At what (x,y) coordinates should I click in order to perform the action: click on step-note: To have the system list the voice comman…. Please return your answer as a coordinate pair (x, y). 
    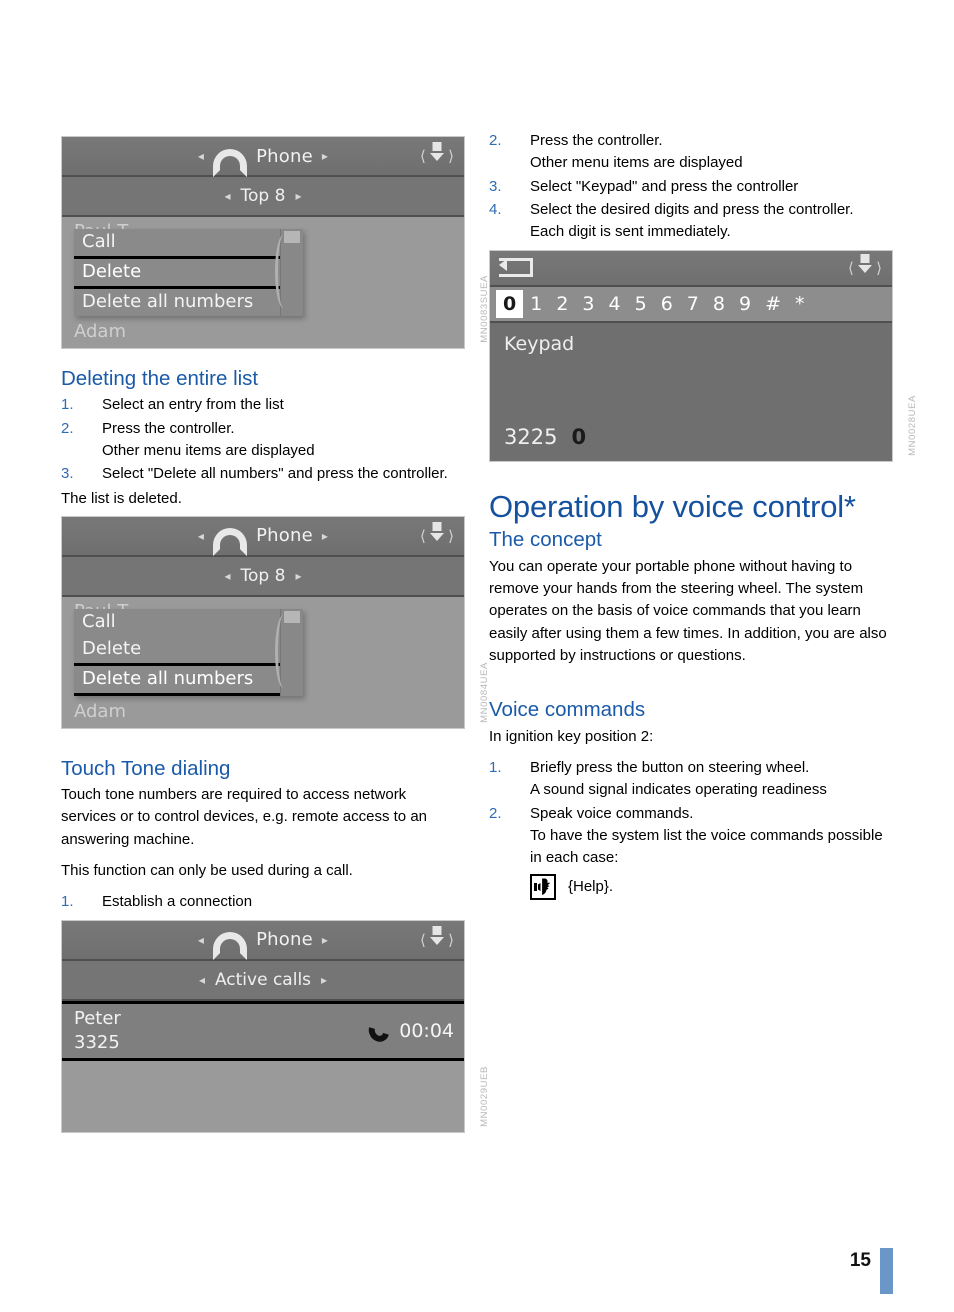
    Looking at the image, I should click on (706, 846).